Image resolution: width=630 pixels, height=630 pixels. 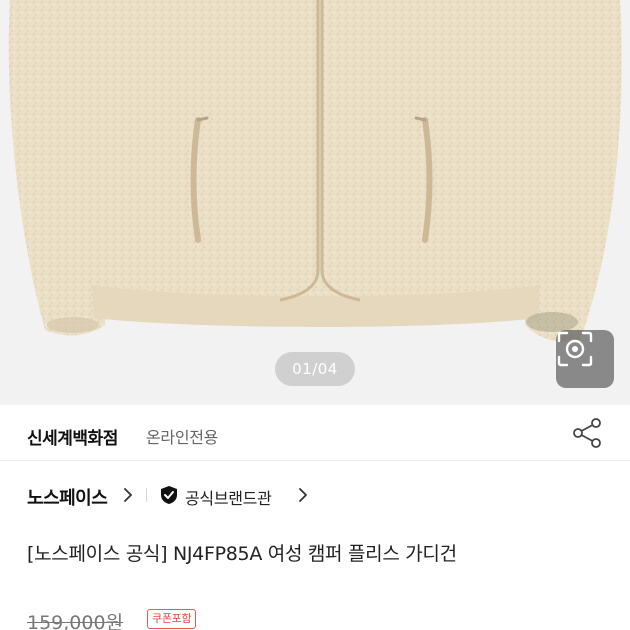 I want to click on official-brand-store-link: 공식브랜드관, so click(x=228, y=497).